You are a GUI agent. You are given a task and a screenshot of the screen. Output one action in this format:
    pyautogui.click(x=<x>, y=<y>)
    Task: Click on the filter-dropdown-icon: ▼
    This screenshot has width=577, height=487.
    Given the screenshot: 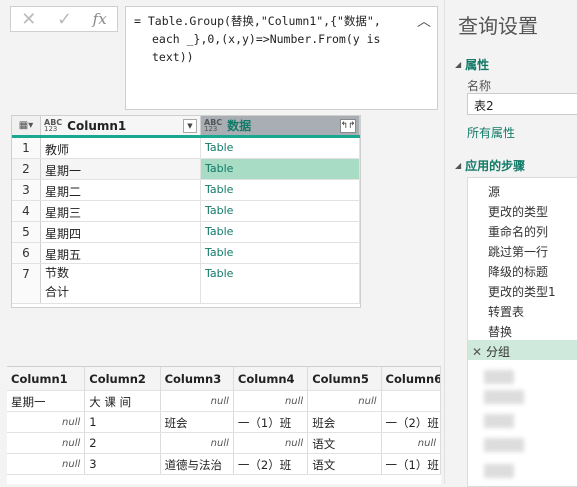 What is the action you would take?
    pyautogui.click(x=190, y=125)
    